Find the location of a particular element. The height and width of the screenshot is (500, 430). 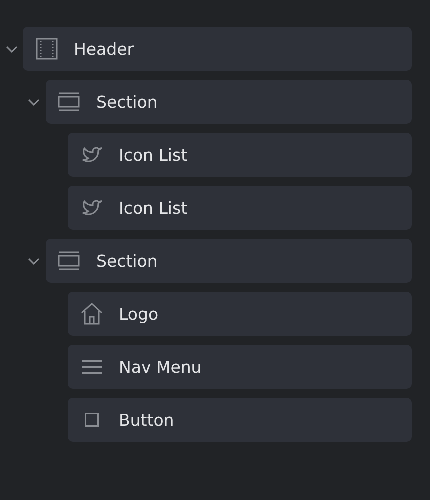

tree-item: Logo is located at coordinates (240, 314).